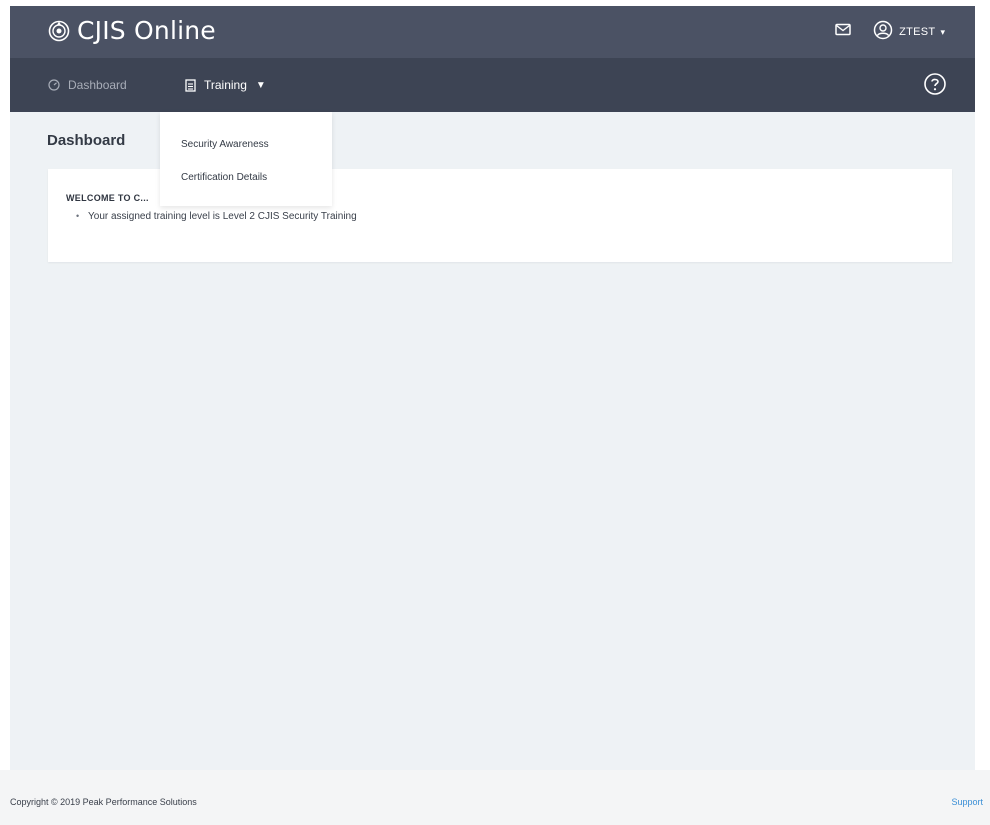  What do you see at coordinates (967, 802) in the screenshot?
I see `support-link: Support` at bounding box center [967, 802].